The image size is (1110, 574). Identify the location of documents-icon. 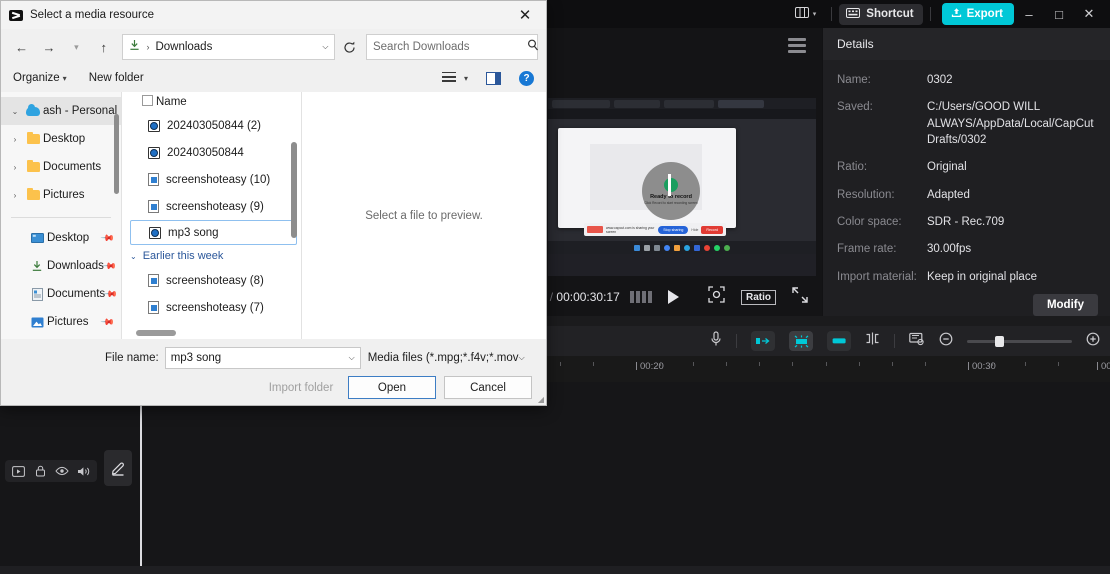
(37, 294).